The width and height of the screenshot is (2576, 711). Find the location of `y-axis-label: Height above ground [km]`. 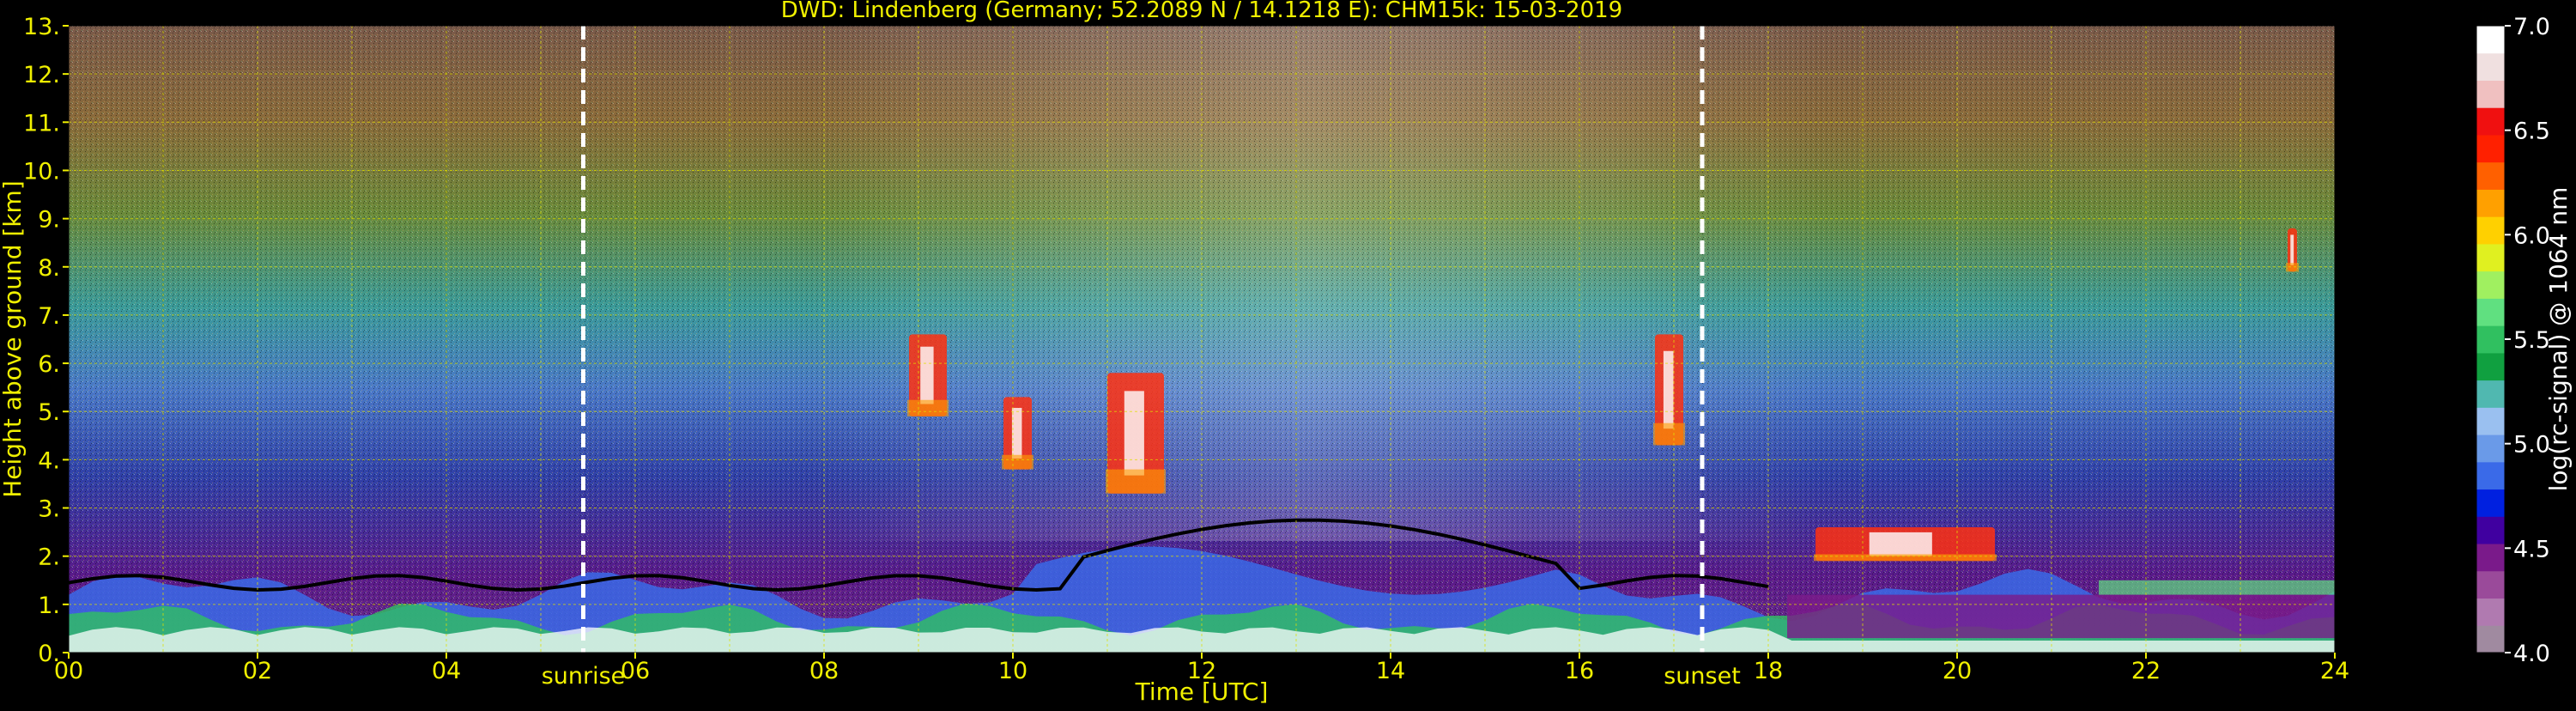

y-axis-label: Height above ground [km] is located at coordinates (13, 339).